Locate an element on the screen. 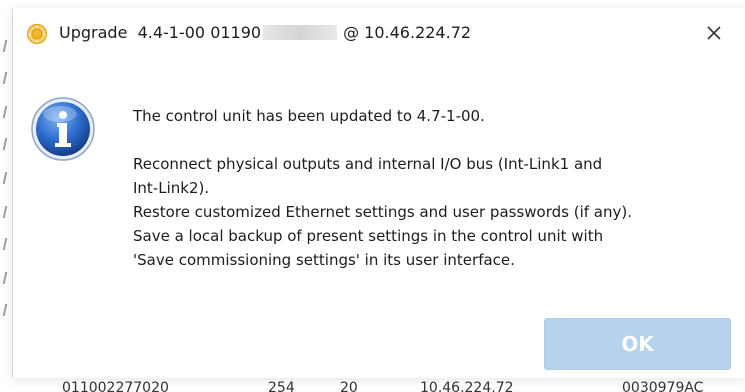  ok-button: OK is located at coordinates (637, 344).